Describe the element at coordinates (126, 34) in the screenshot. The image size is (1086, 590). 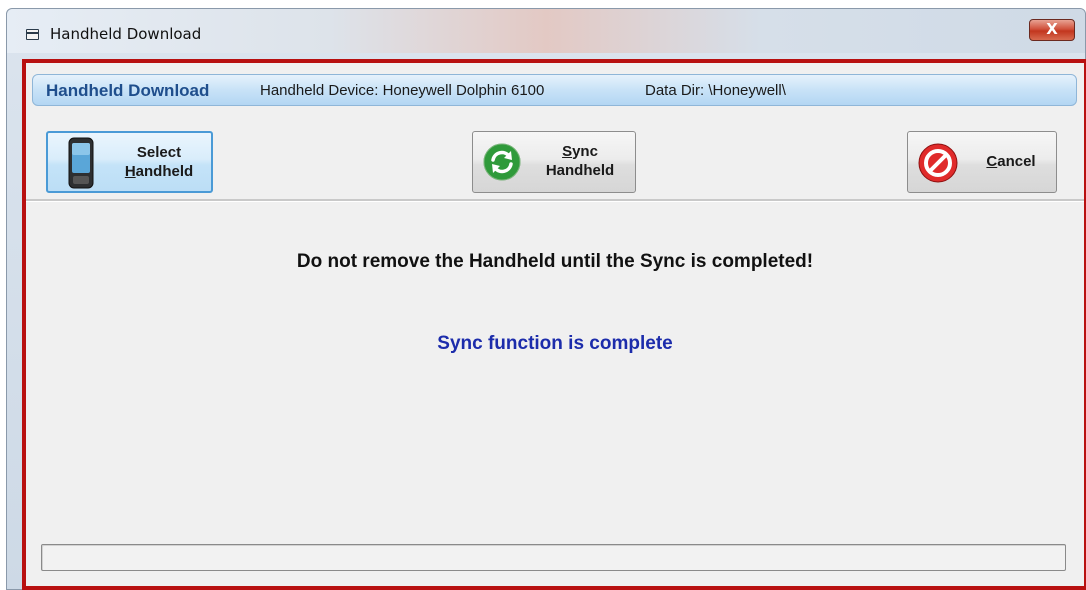
I see `window-title: Handheld Download` at that location.